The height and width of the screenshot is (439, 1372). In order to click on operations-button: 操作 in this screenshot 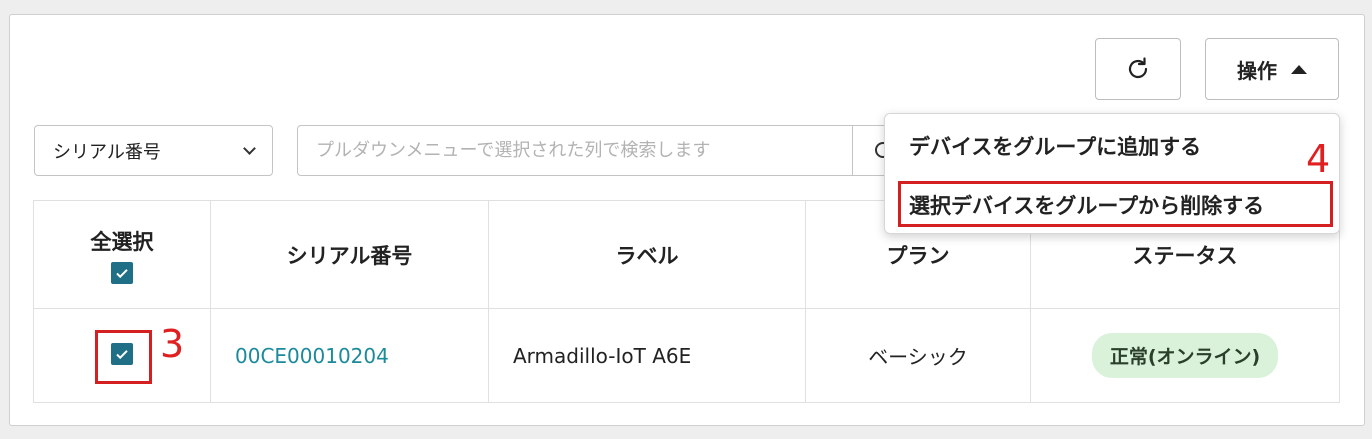, I will do `click(1272, 69)`.